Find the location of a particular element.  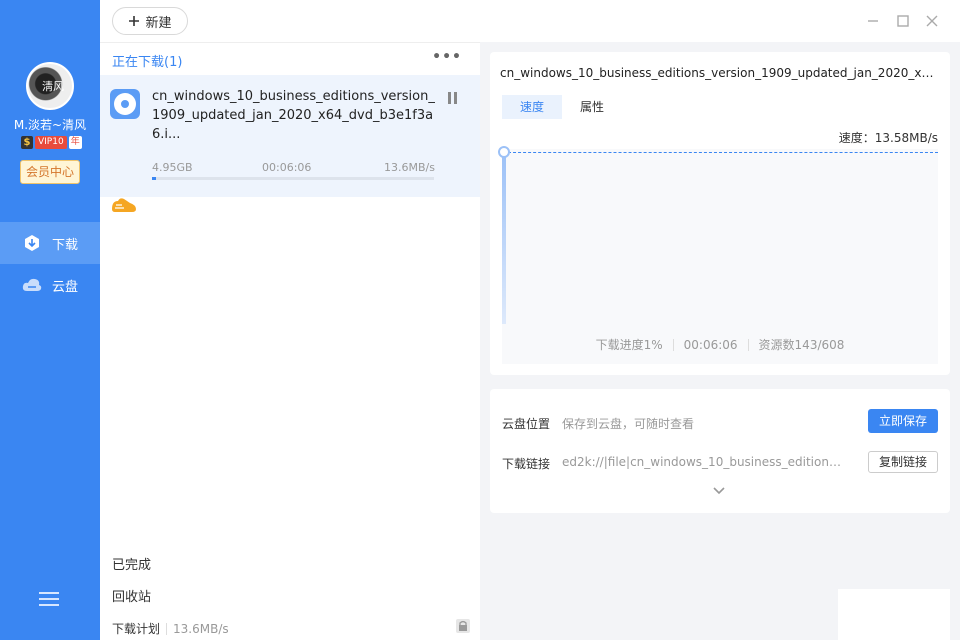

resource-count: 资源数143/608 is located at coordinates (801, 345).